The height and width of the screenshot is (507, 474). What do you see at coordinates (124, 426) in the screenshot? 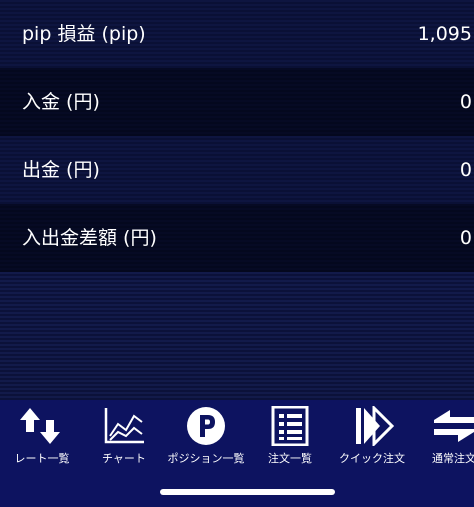
I see `chart-icon` at bounding box center [124, 426].